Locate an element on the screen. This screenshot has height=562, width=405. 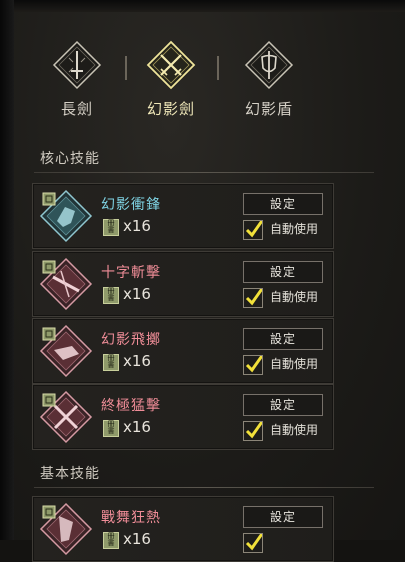
skill-name: 幻影飛擲 is located at coordinates (131, 340).